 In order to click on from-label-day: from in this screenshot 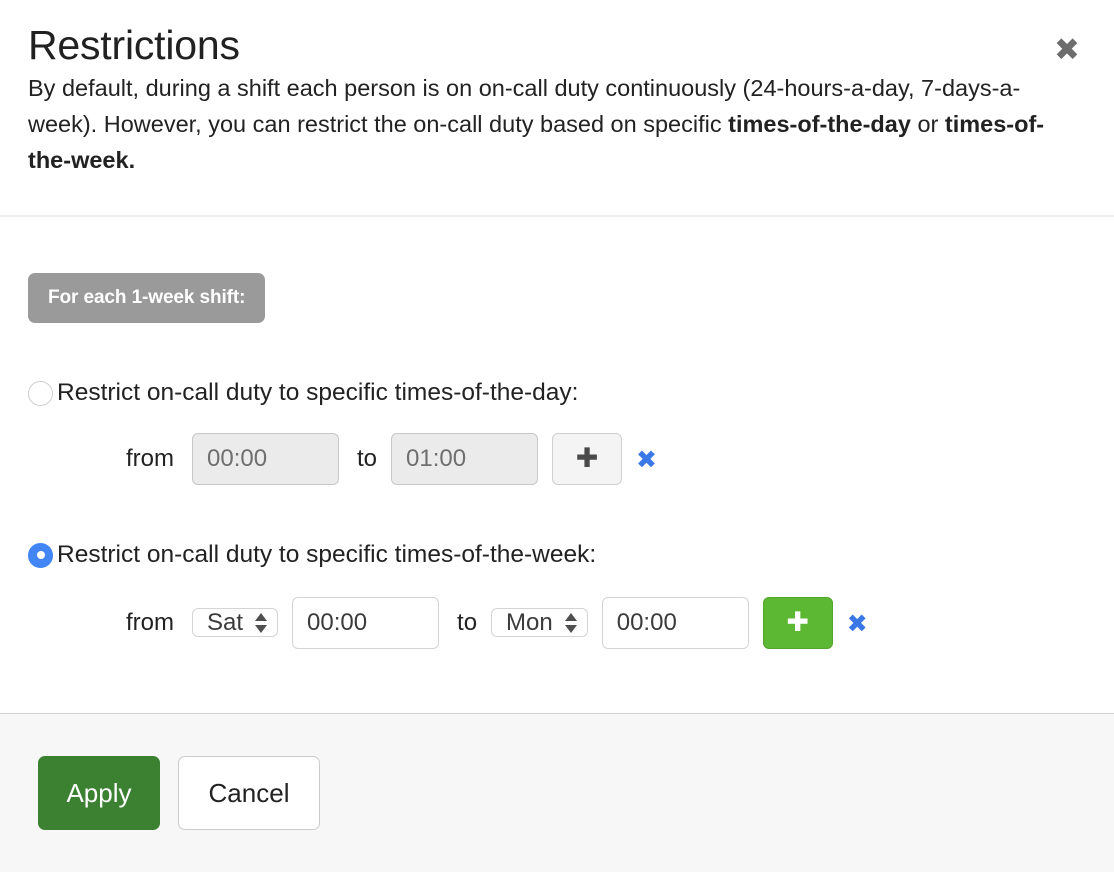, I will do `click(150, 458)`.